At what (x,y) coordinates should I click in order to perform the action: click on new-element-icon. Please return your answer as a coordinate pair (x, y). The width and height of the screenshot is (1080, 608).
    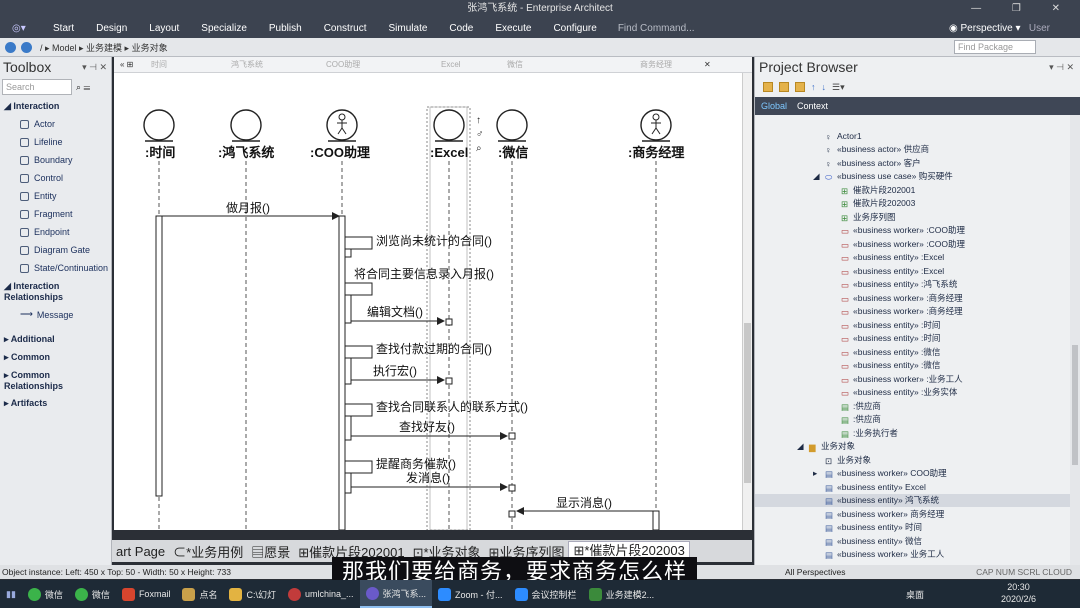
    Looking at the image, I should click on (800, 87).